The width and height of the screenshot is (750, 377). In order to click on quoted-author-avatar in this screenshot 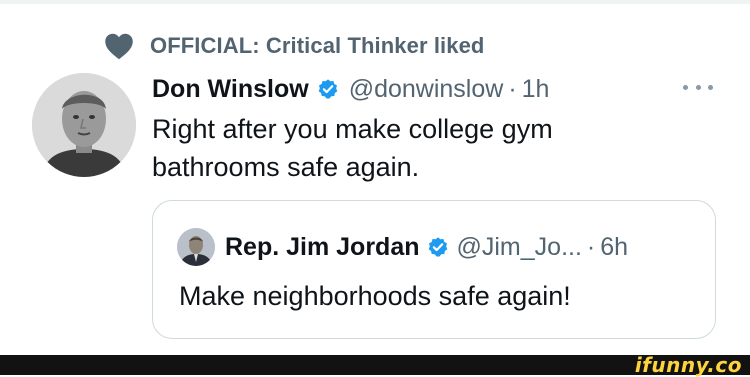, I will do `click(196, 247)`.